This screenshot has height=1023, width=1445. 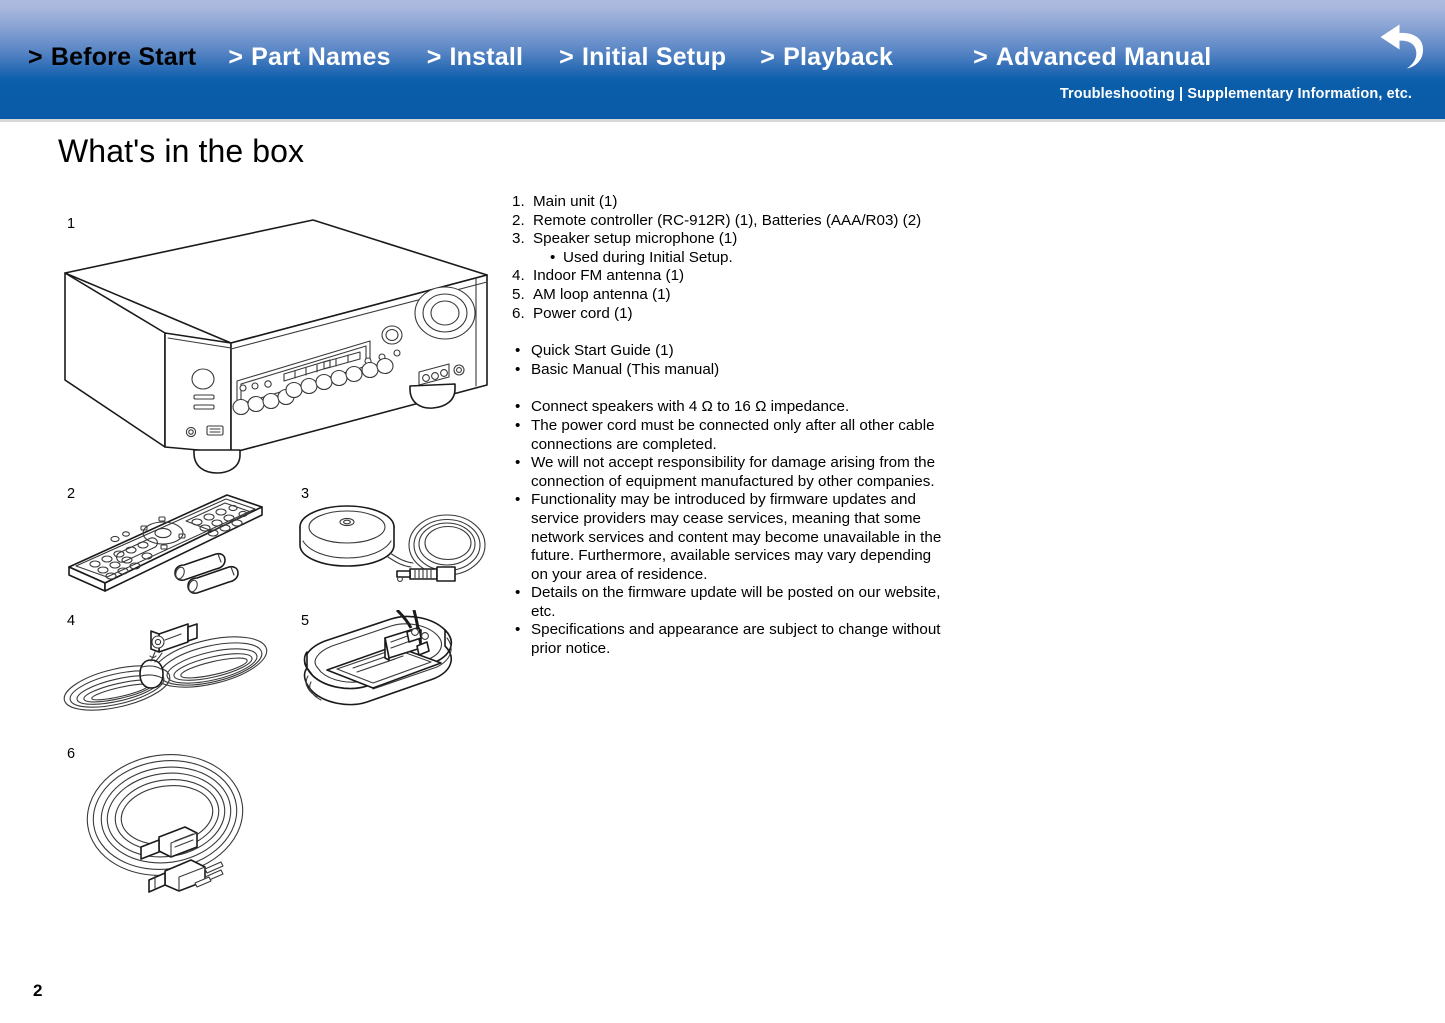 I want to click on list-item: 5. AM loop antenna (1), so click(x=727, y=295).